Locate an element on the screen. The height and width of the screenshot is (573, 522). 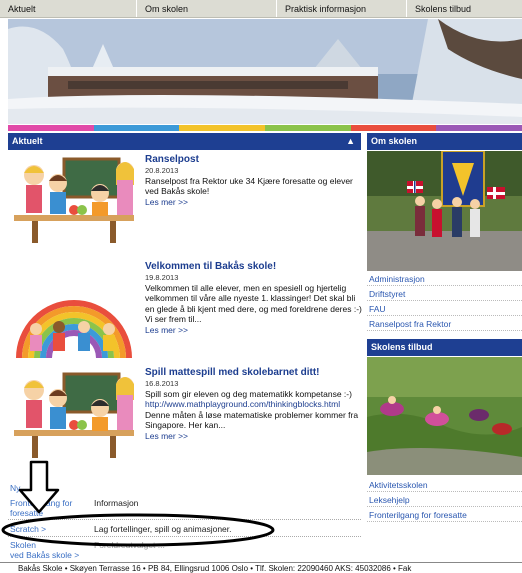
link-aktivitetsskolen: Aktivitetsskolen is located at coordinates (444, 485).